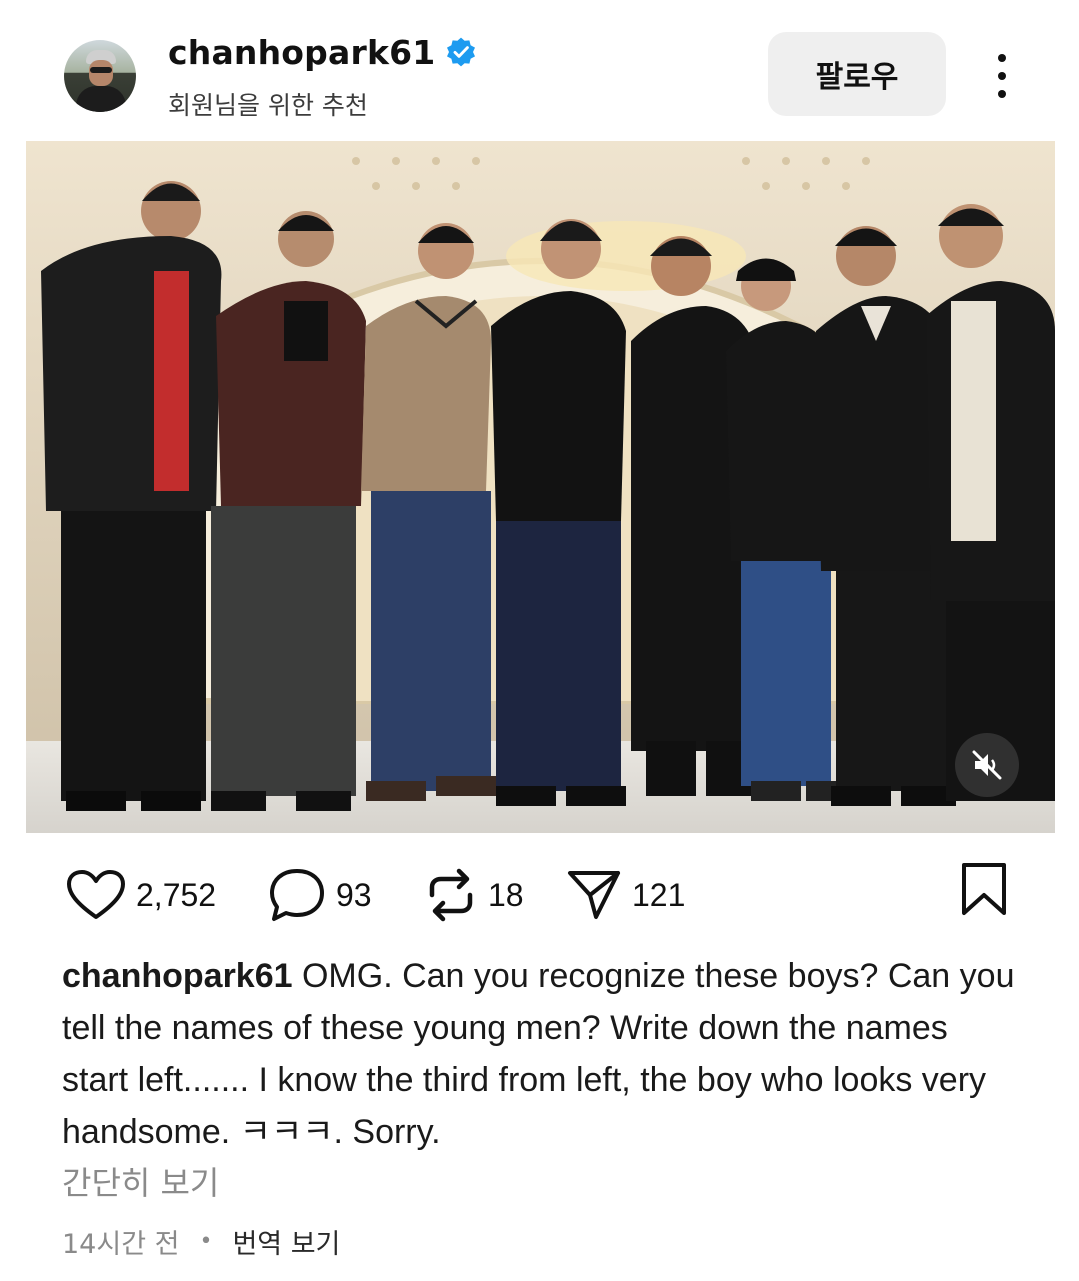 This screenshot has width=1079, height=1281. What do you see at coordinates (297, 895) in the screenshot?
I see `comment-icon` at bounding box center [297, 895].